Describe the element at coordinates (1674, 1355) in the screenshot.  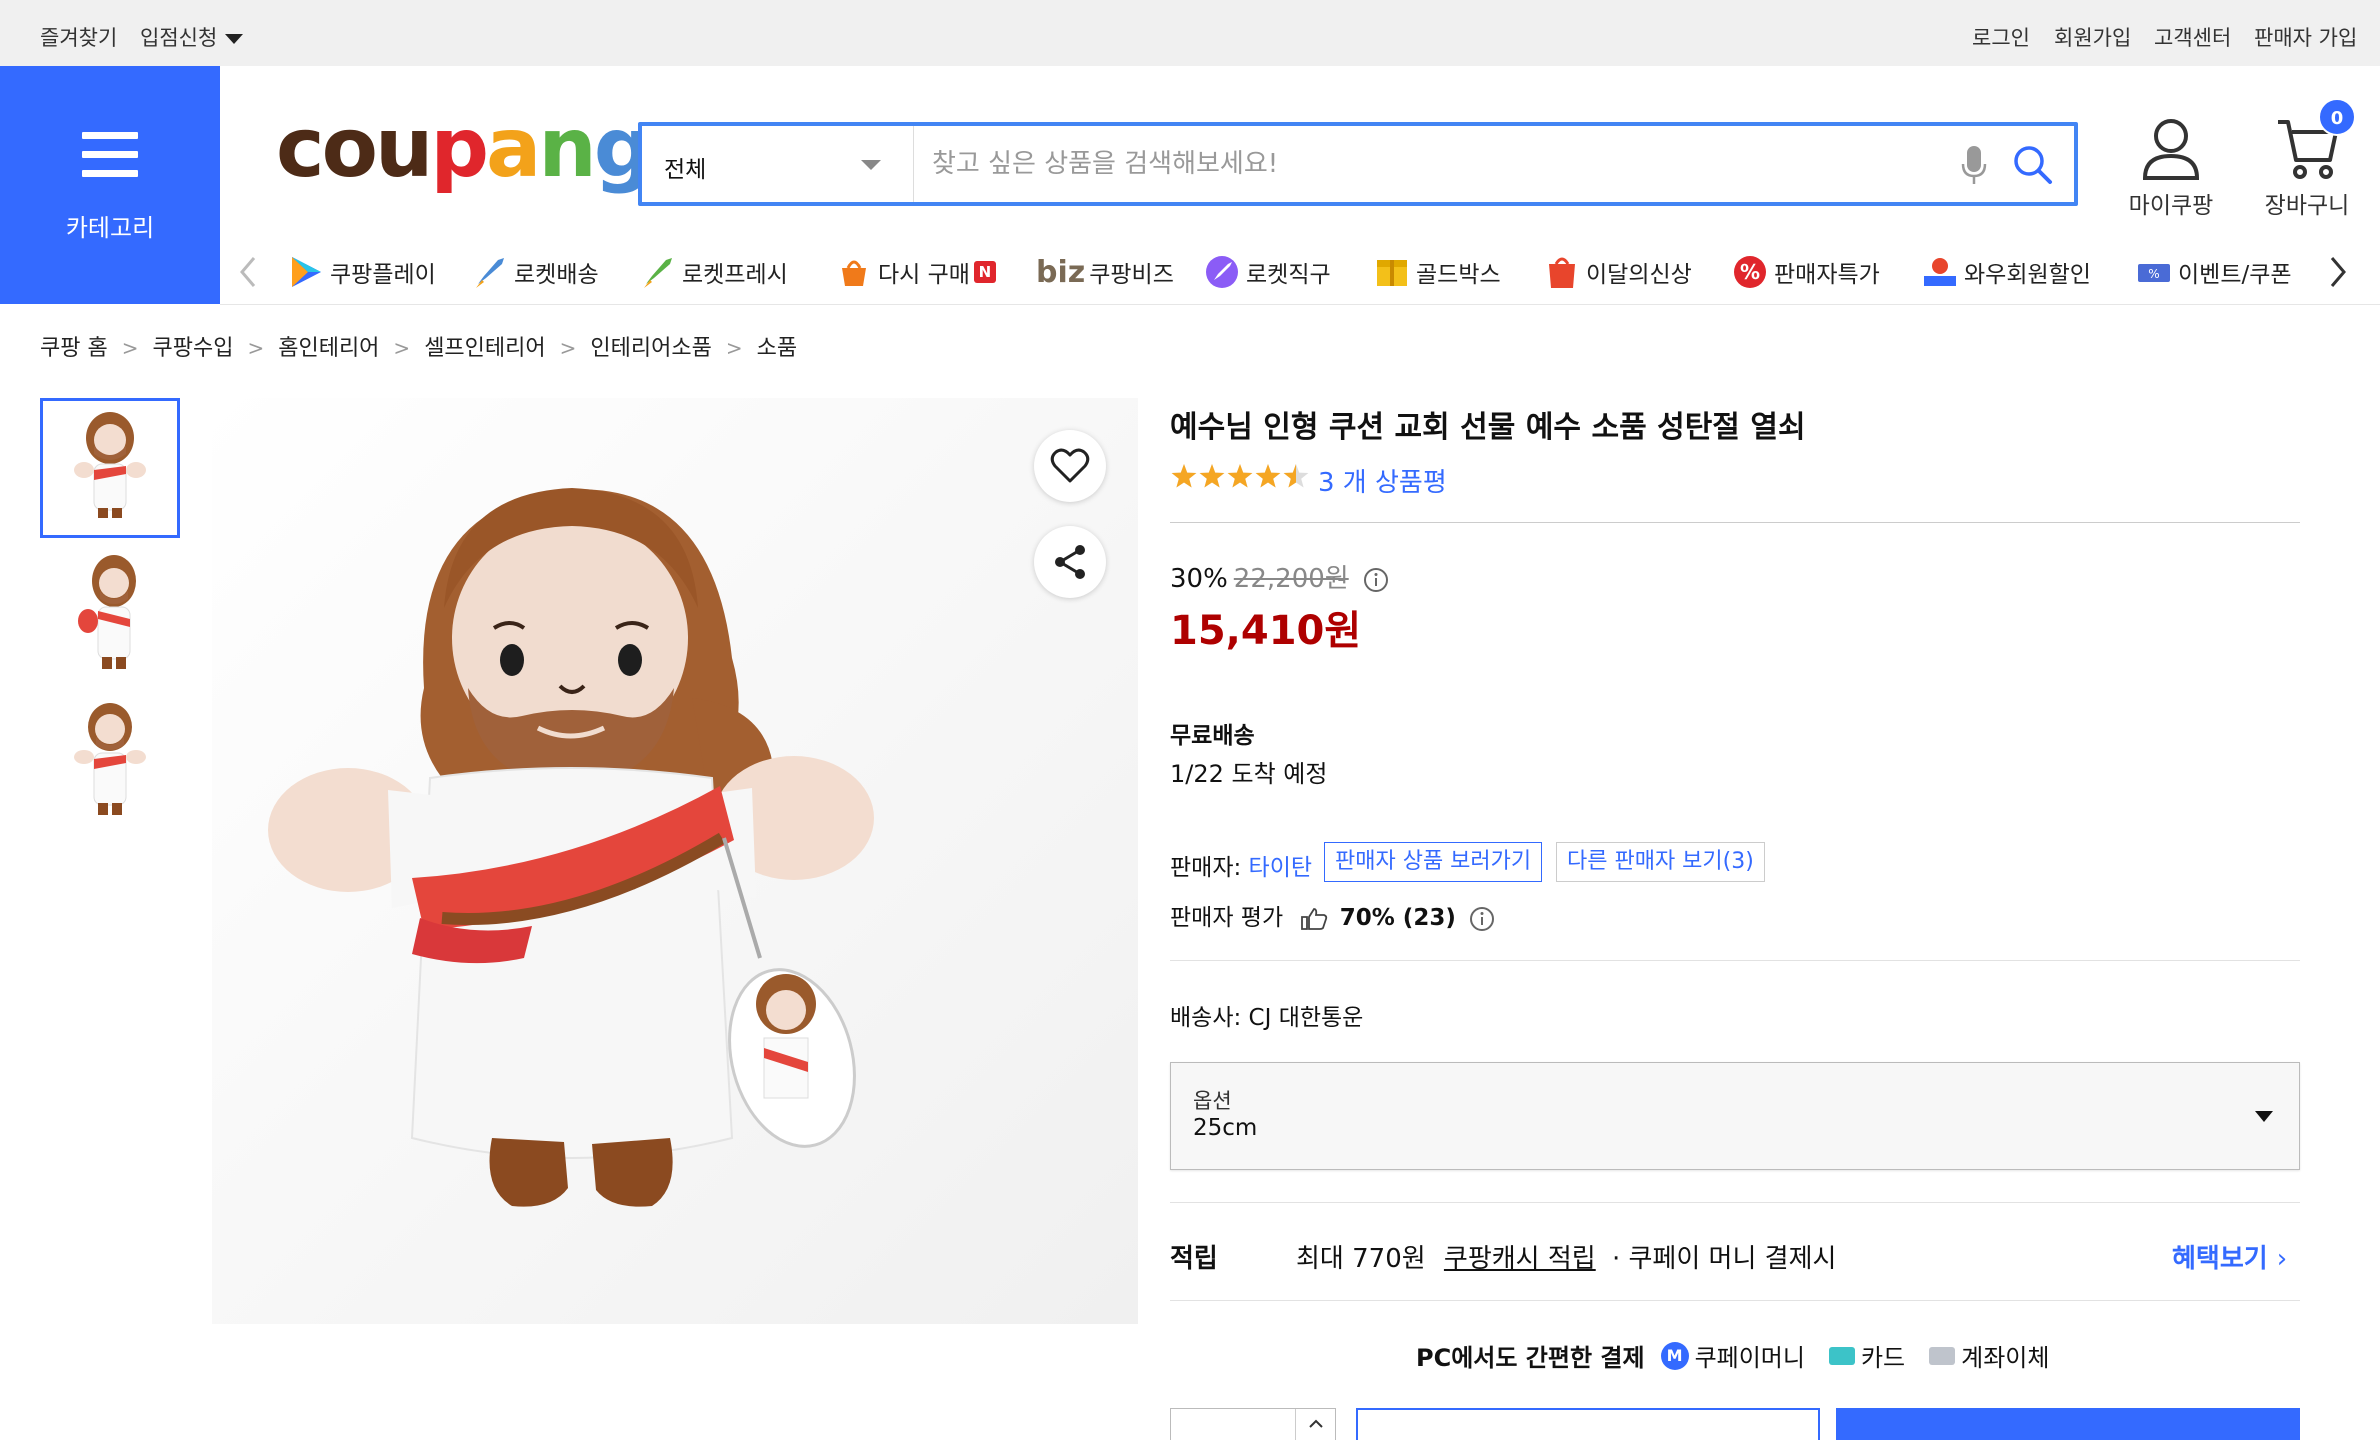
I see `coupay-money-icon: M` at that location.